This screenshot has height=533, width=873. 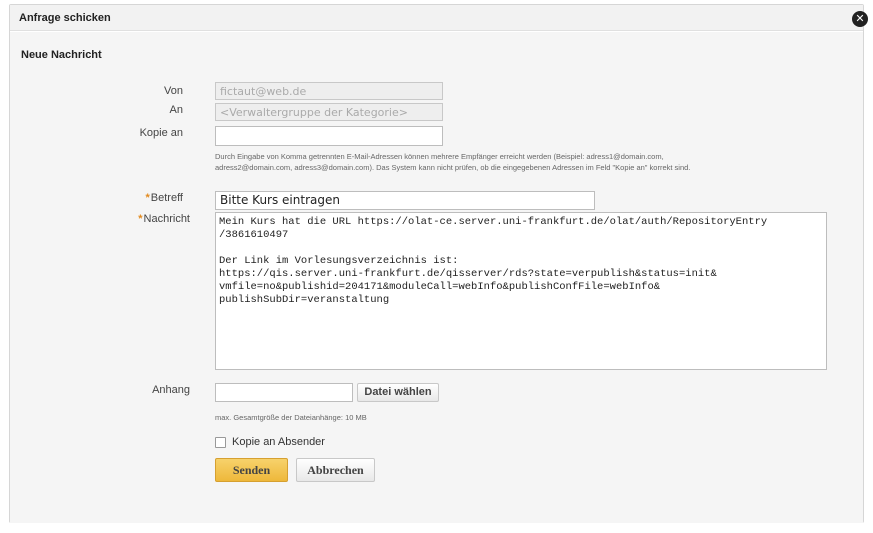 I want to click on subject-label: *Betreff, so click(x=123, y=198).